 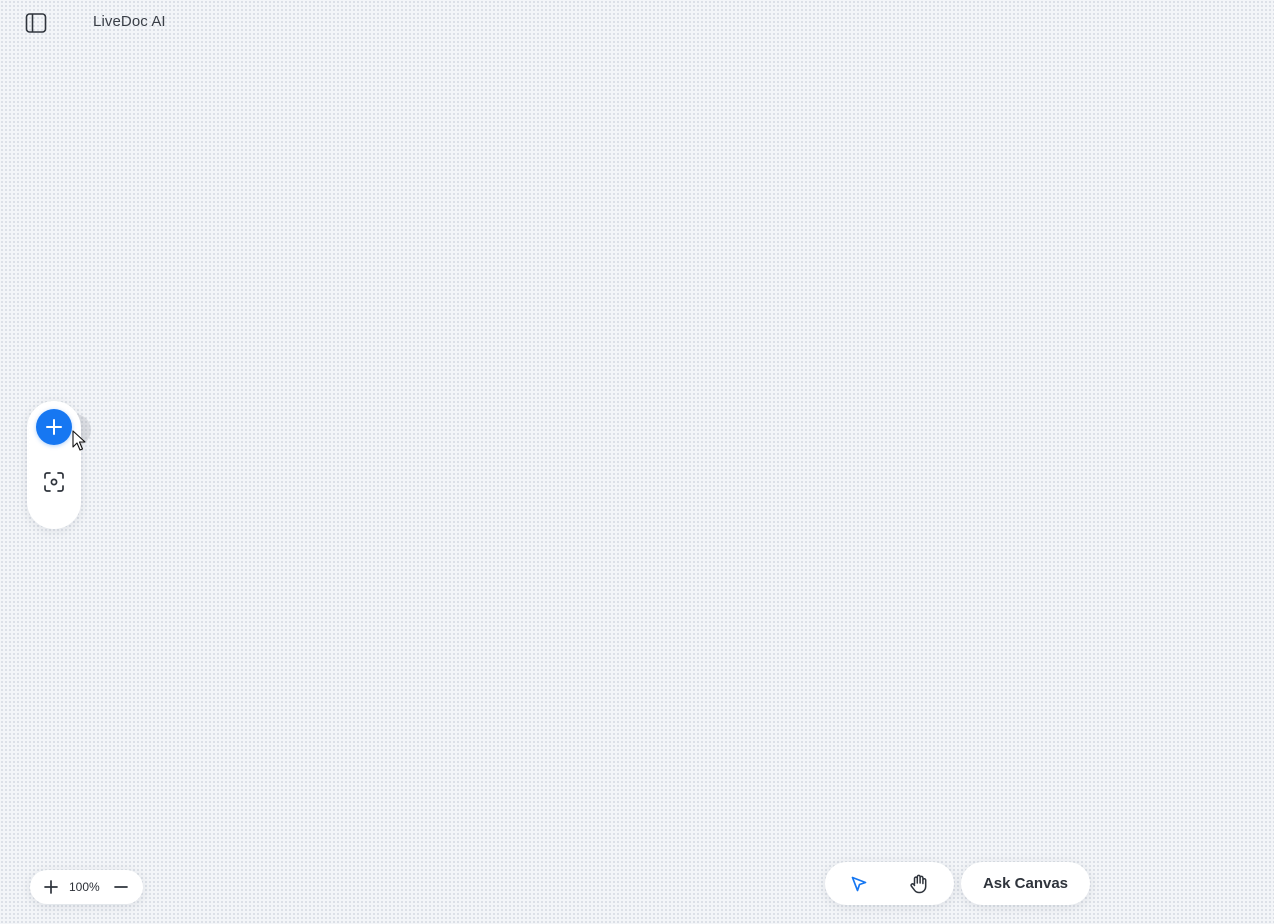 I want to click on focus-frame-icon, so click(x=54, y=482).